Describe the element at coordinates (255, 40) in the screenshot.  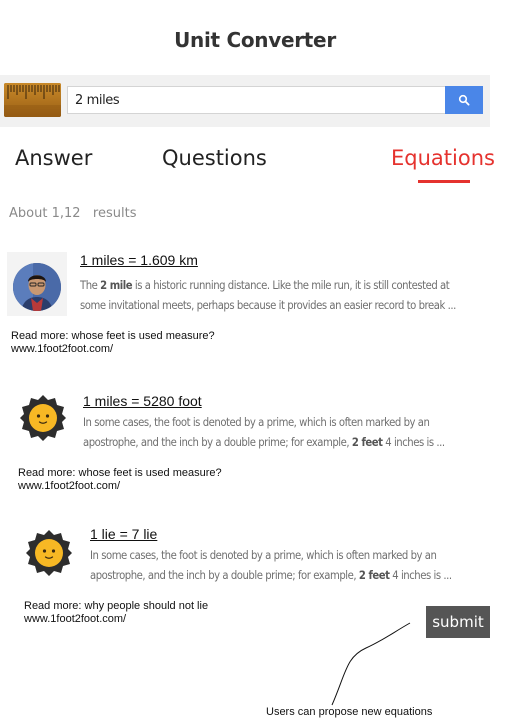
I see `app-title: Unit Converter` at that location.